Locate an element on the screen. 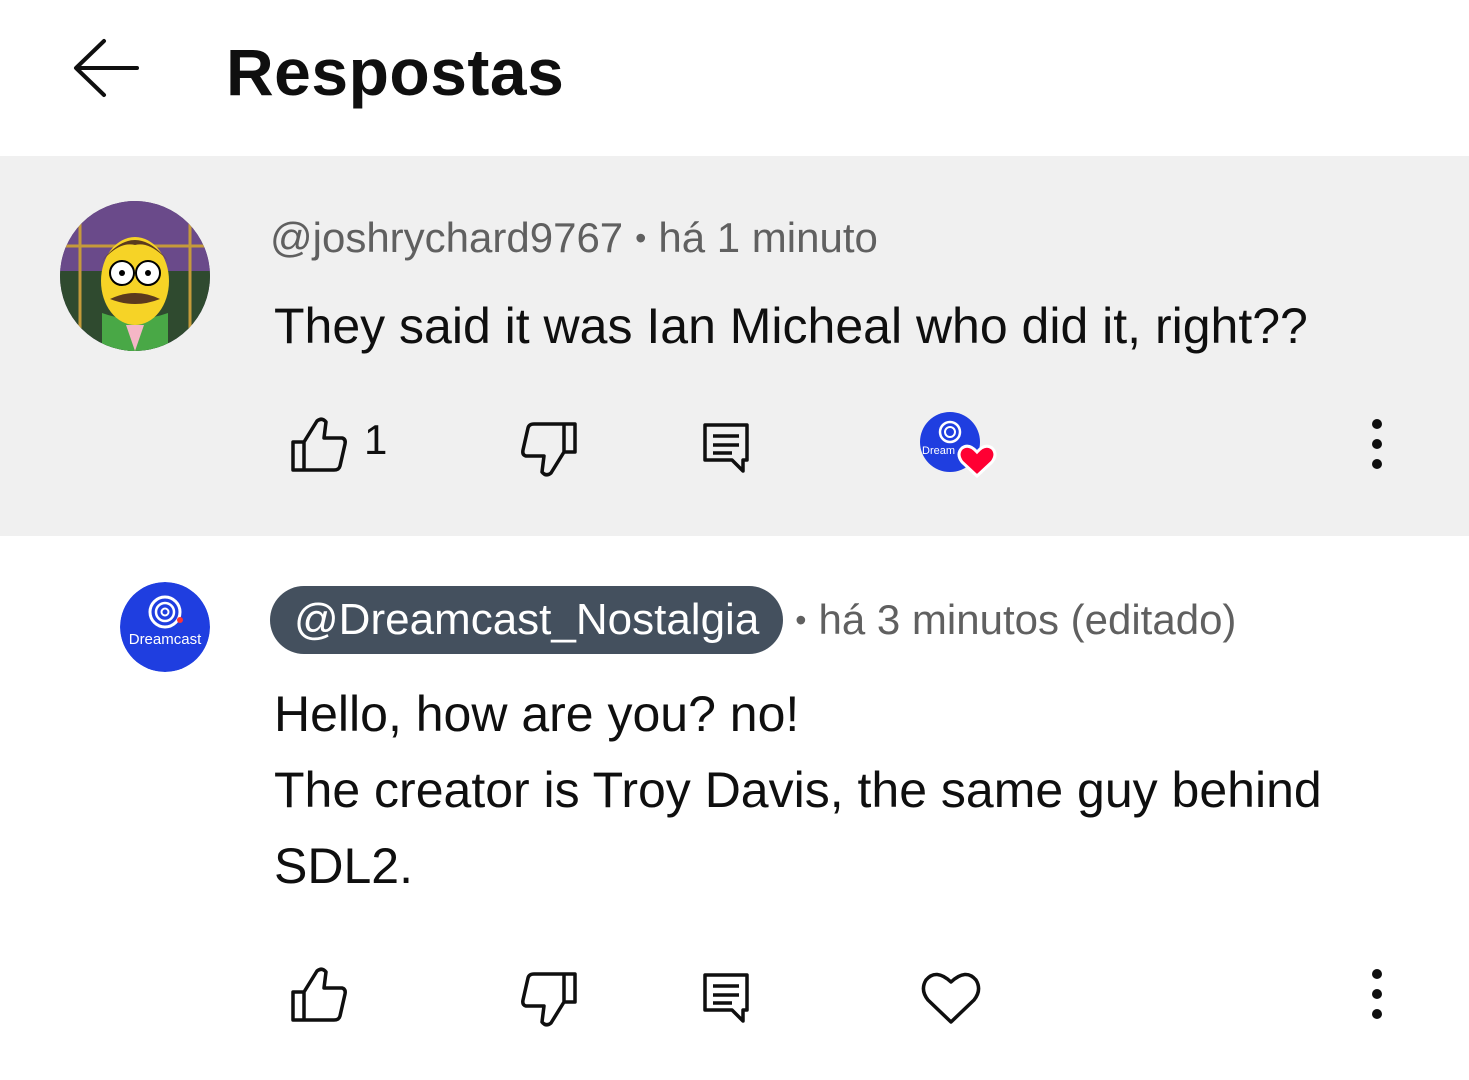 The image size is (1469, 1080). arrow-left-icon is located at coordinates (106, 68).